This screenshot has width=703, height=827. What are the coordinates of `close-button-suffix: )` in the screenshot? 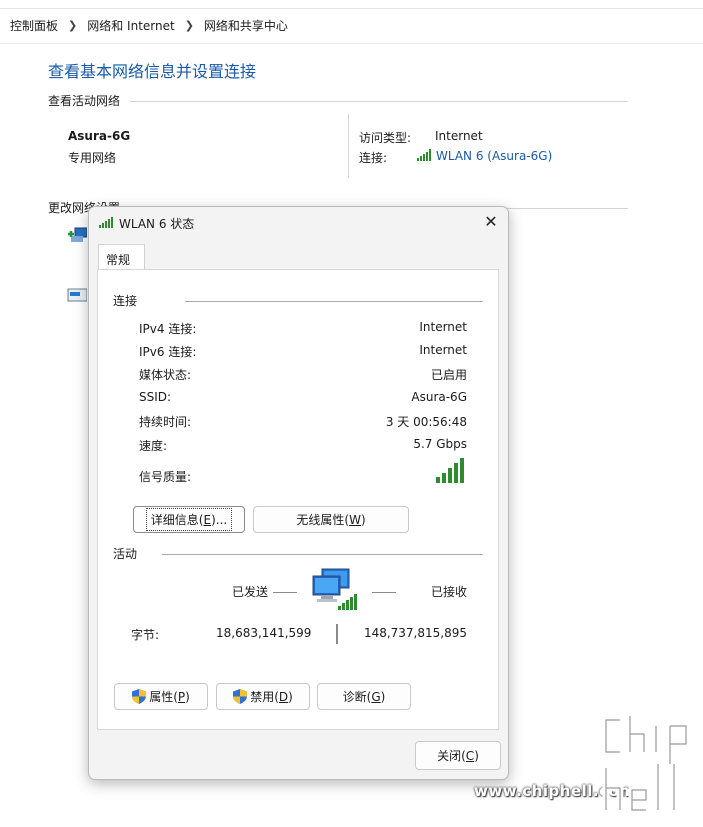 It's located at (476, 755).